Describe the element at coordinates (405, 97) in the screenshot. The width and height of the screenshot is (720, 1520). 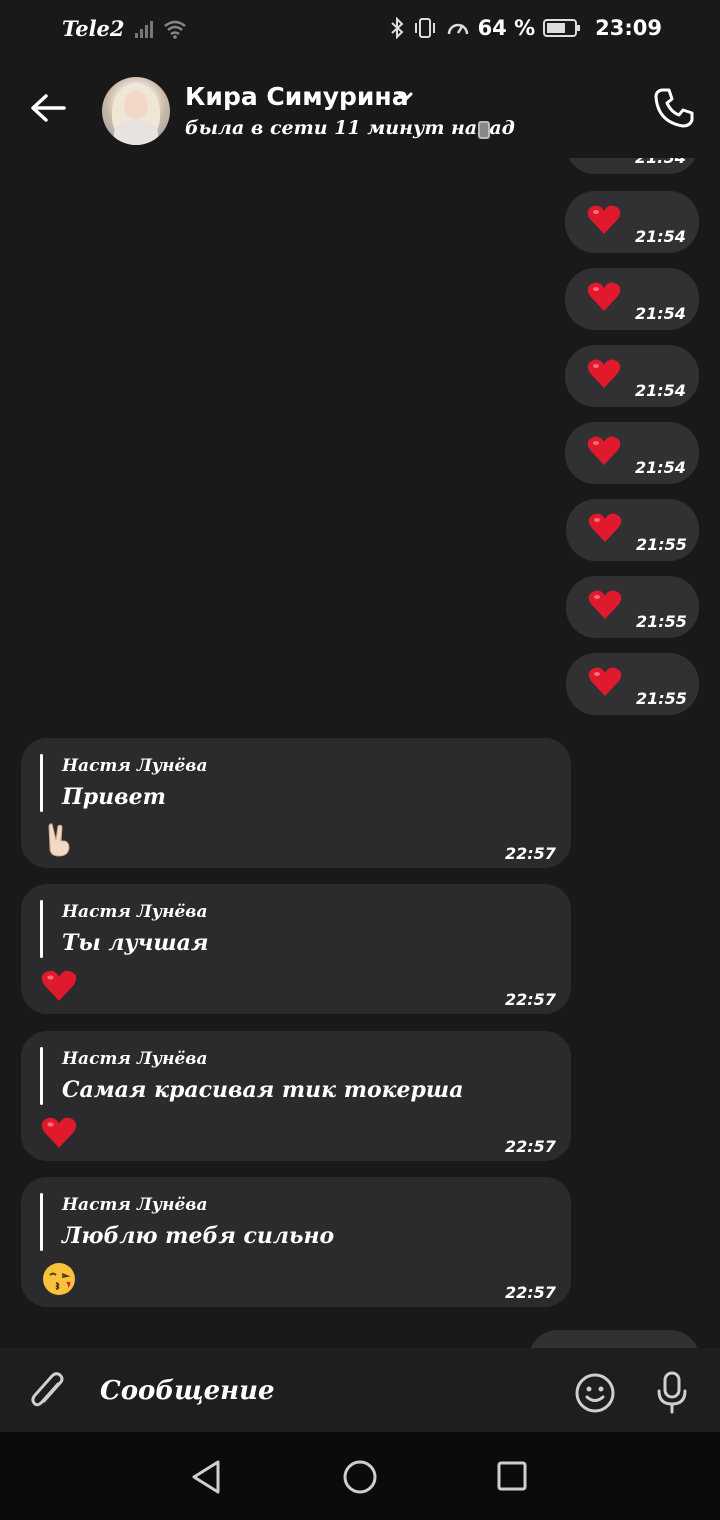
I see `chevron-down-icon` at that location.